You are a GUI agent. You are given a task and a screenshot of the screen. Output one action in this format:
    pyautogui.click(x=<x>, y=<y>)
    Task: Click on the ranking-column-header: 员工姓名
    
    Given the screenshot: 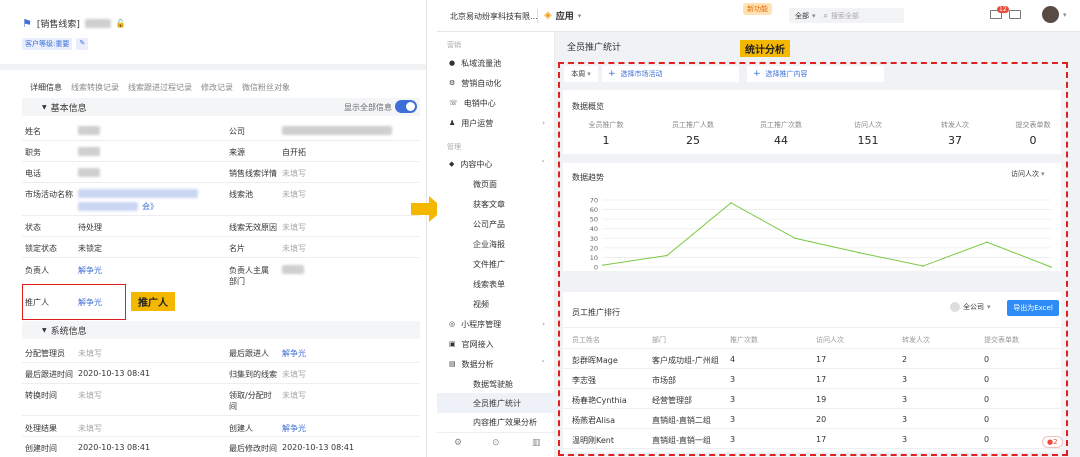 What is the action you would take?
    pyautogui.click(x=586, y=340)
    